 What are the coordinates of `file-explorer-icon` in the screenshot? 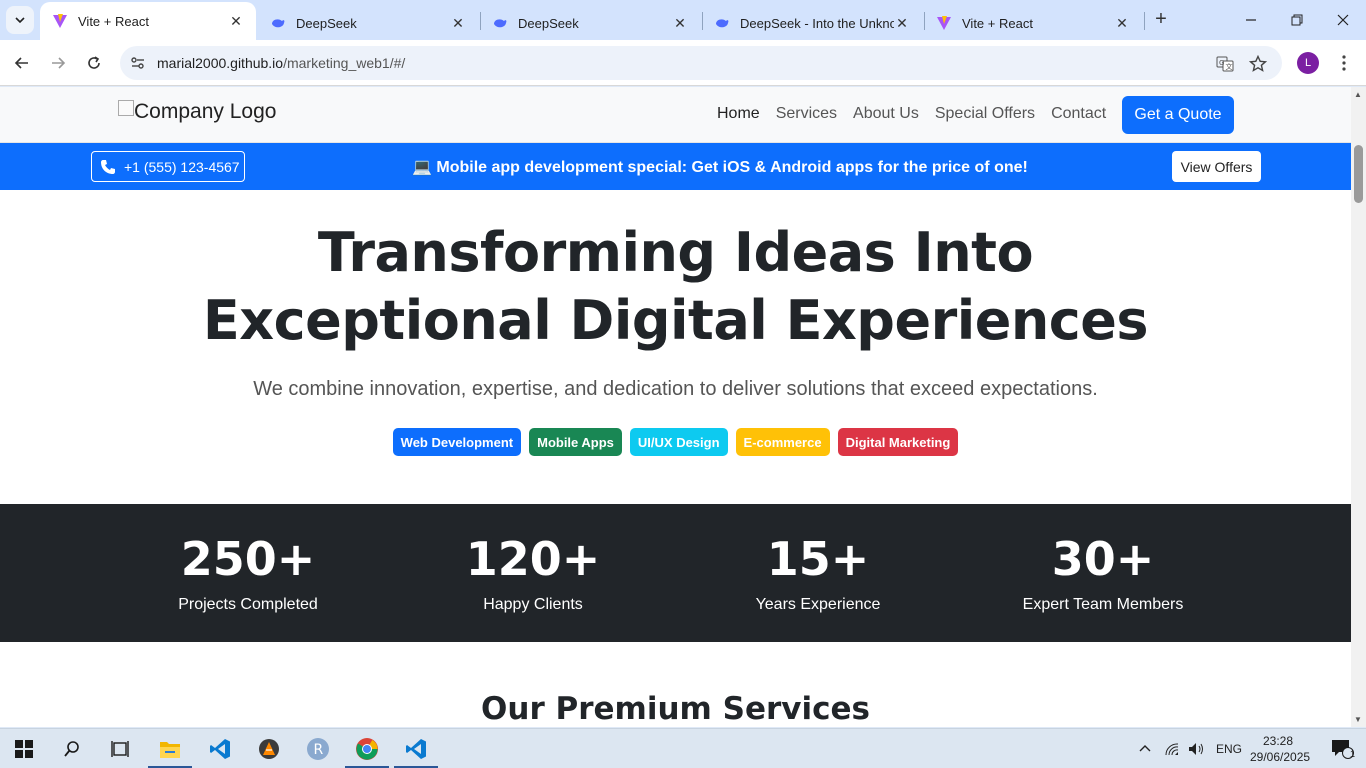 It's located at (170, 750).